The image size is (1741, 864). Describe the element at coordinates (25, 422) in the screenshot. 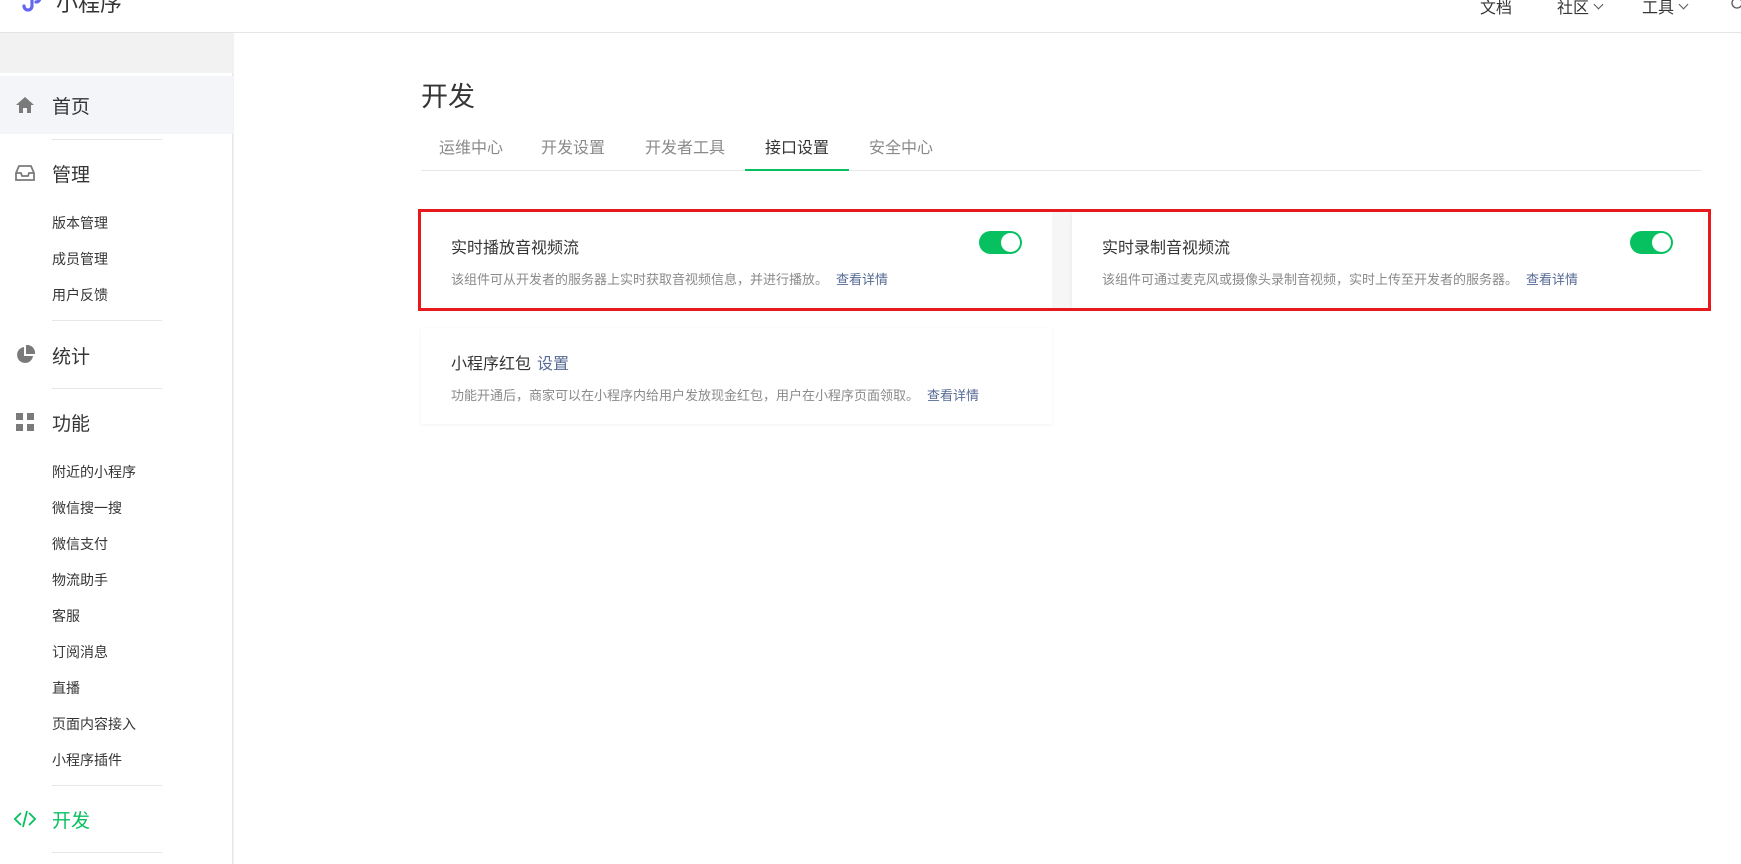

I see `grid-icon` at that location.